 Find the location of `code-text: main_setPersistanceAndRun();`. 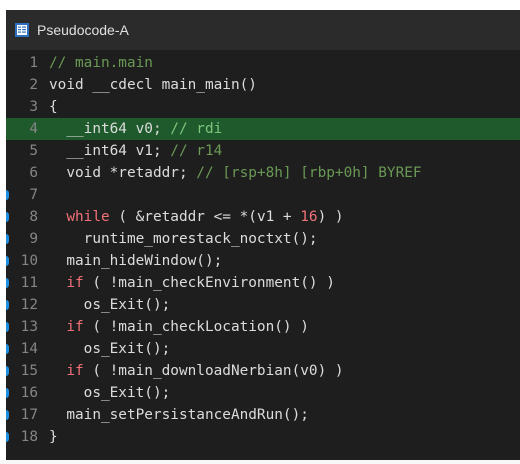

code-text: main_setPersistanceAndRun(); is located at coordinates (179, 415).